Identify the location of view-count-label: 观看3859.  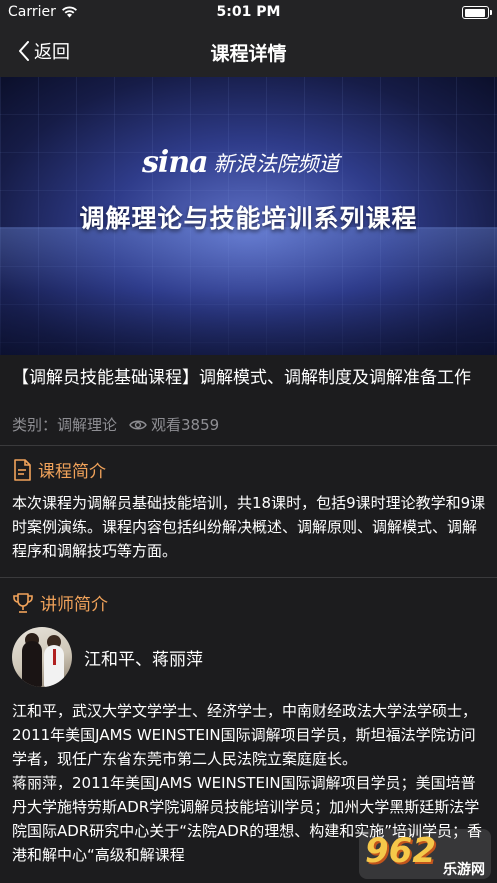
(185, 425).